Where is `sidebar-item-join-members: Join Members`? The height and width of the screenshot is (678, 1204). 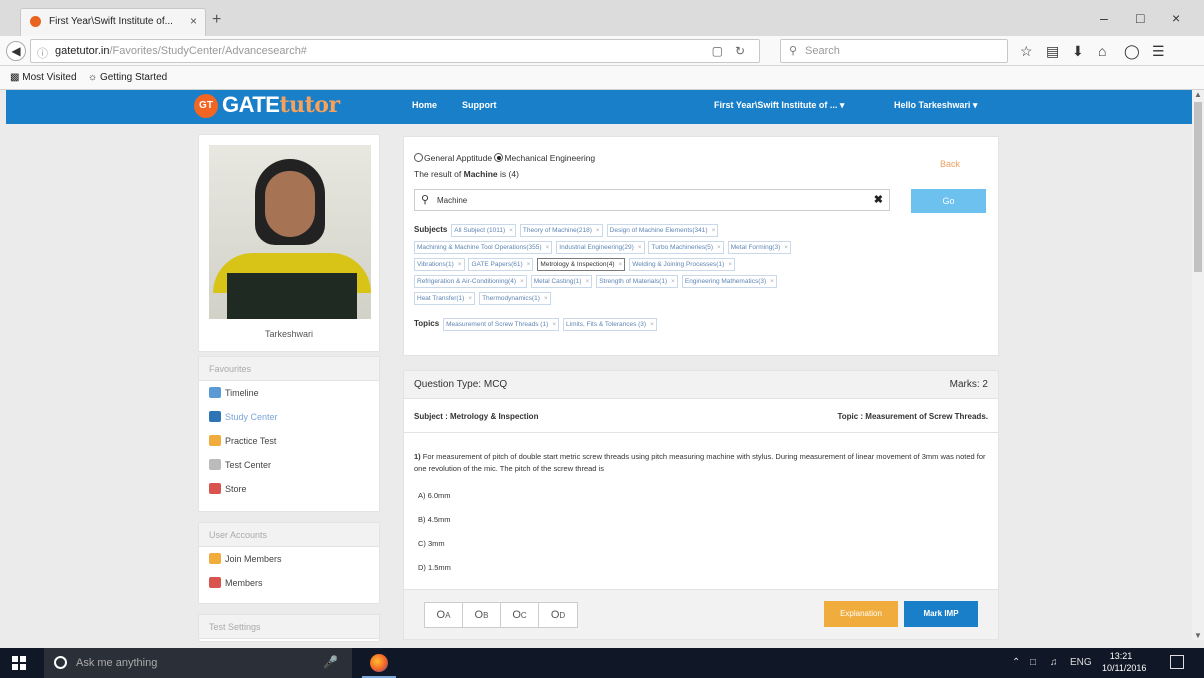 sidebar-item-join-members: Join Members is located at coordinates (289, 559).